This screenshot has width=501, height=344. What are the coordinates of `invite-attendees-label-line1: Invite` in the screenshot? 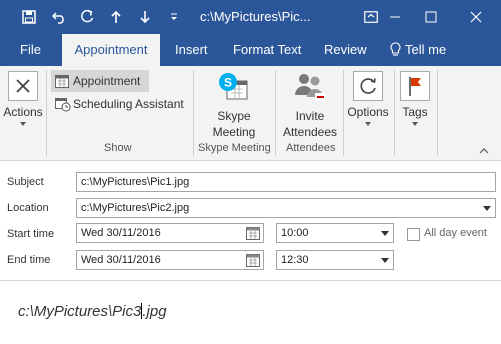 It's located at (310, 116).